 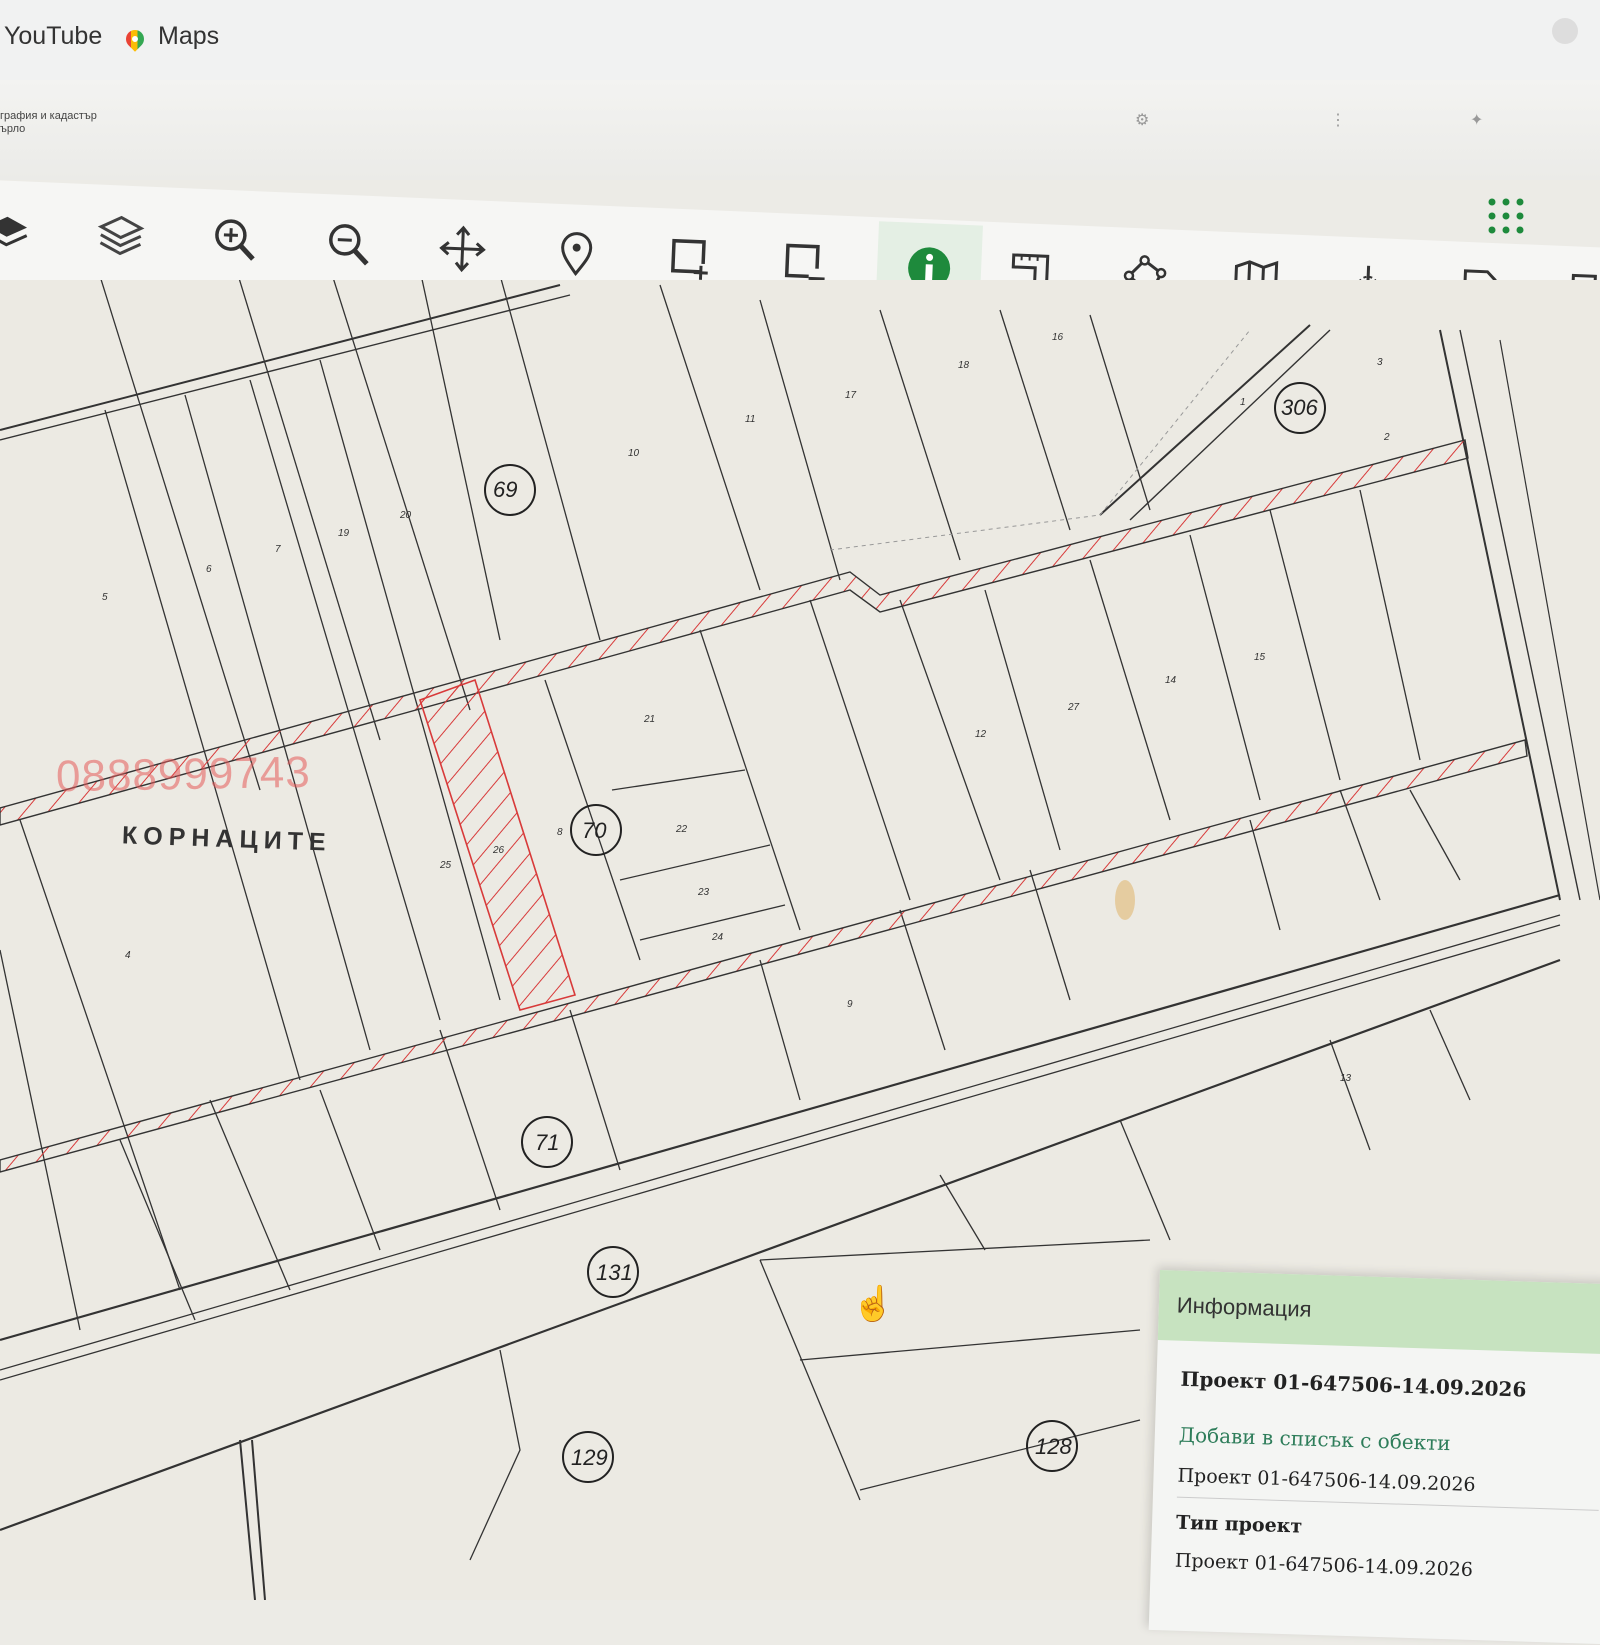 What do you see at coordinates (105, 597) in the screenshot?
I see `parcel-number: 5` at bounding box center [105, 597].